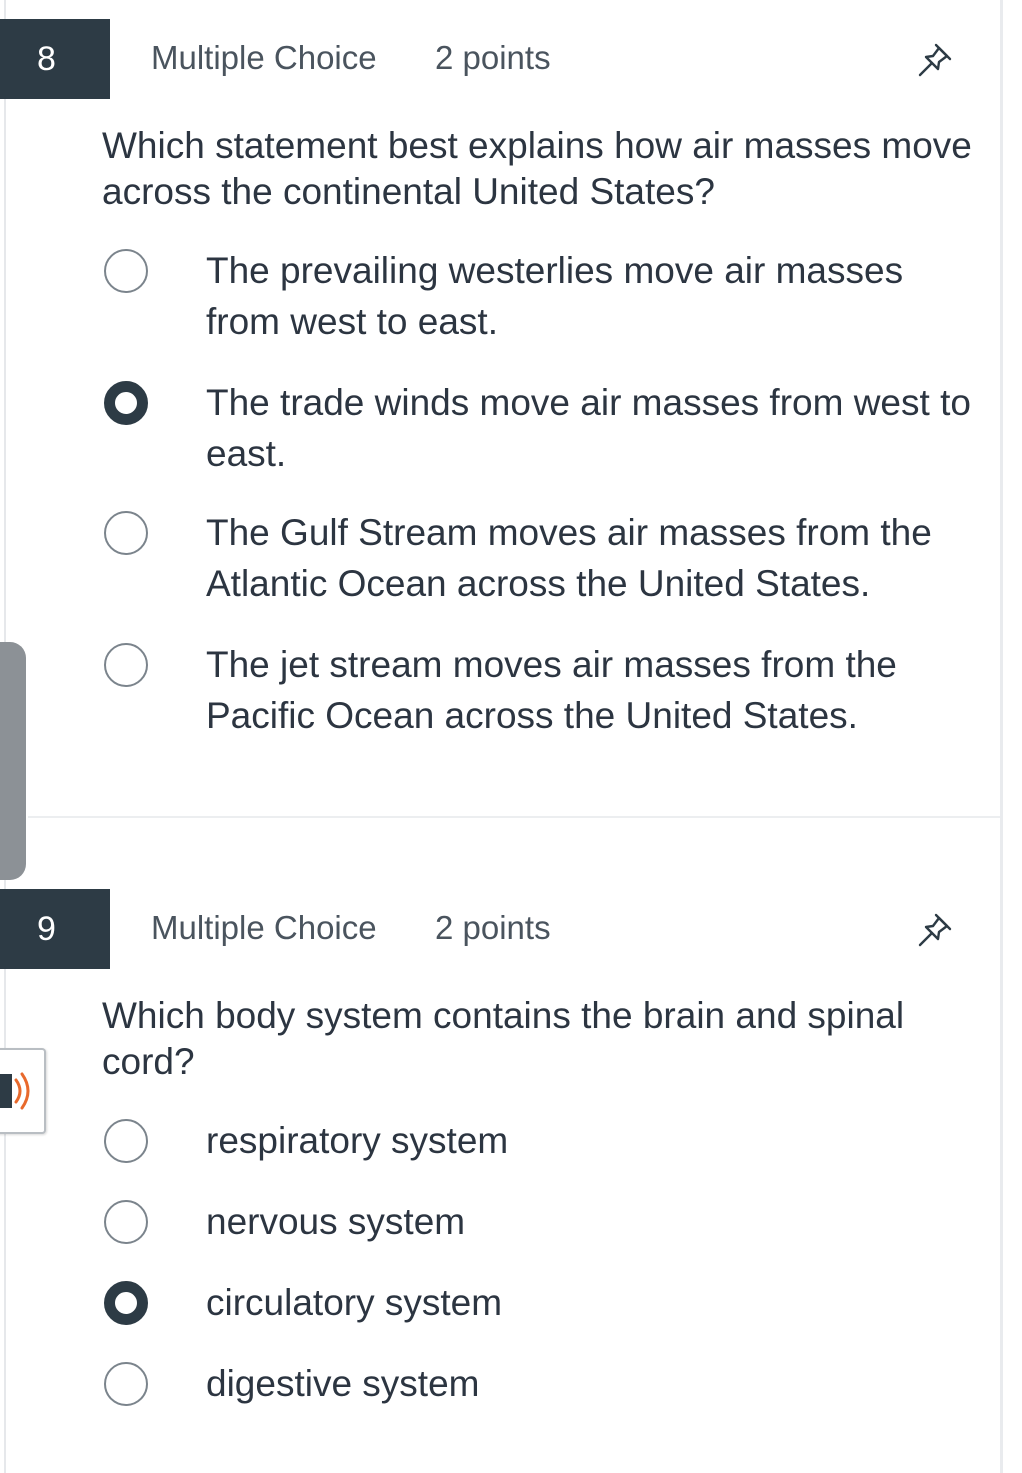 Image resolution: width=1022 pixels, height=1473 pixels. What do you see at coordinates (343, 1383) in the screenshot?
I see `answer-option-label: digestive system` at bounding box center [343, 1383].